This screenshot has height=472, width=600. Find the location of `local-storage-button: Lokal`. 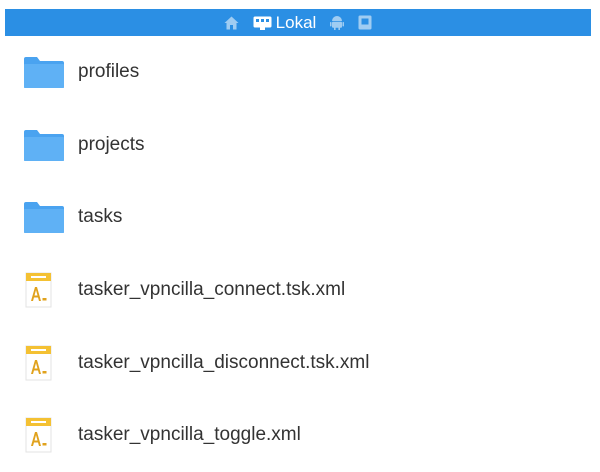

local-storage-button: Lokal is located at coordinates (285, 22).